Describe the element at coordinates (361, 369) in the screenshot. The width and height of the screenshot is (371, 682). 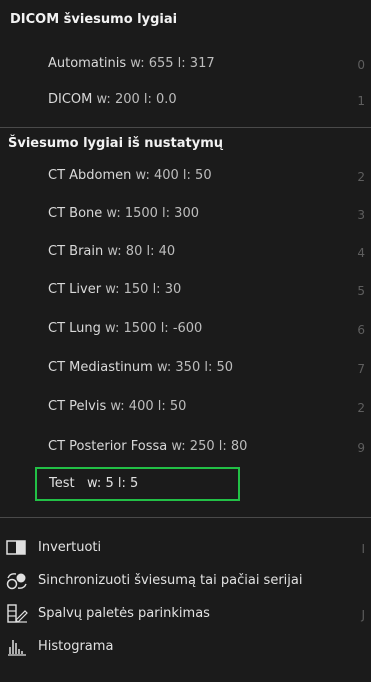
I see `hotkey: 7` at that location.